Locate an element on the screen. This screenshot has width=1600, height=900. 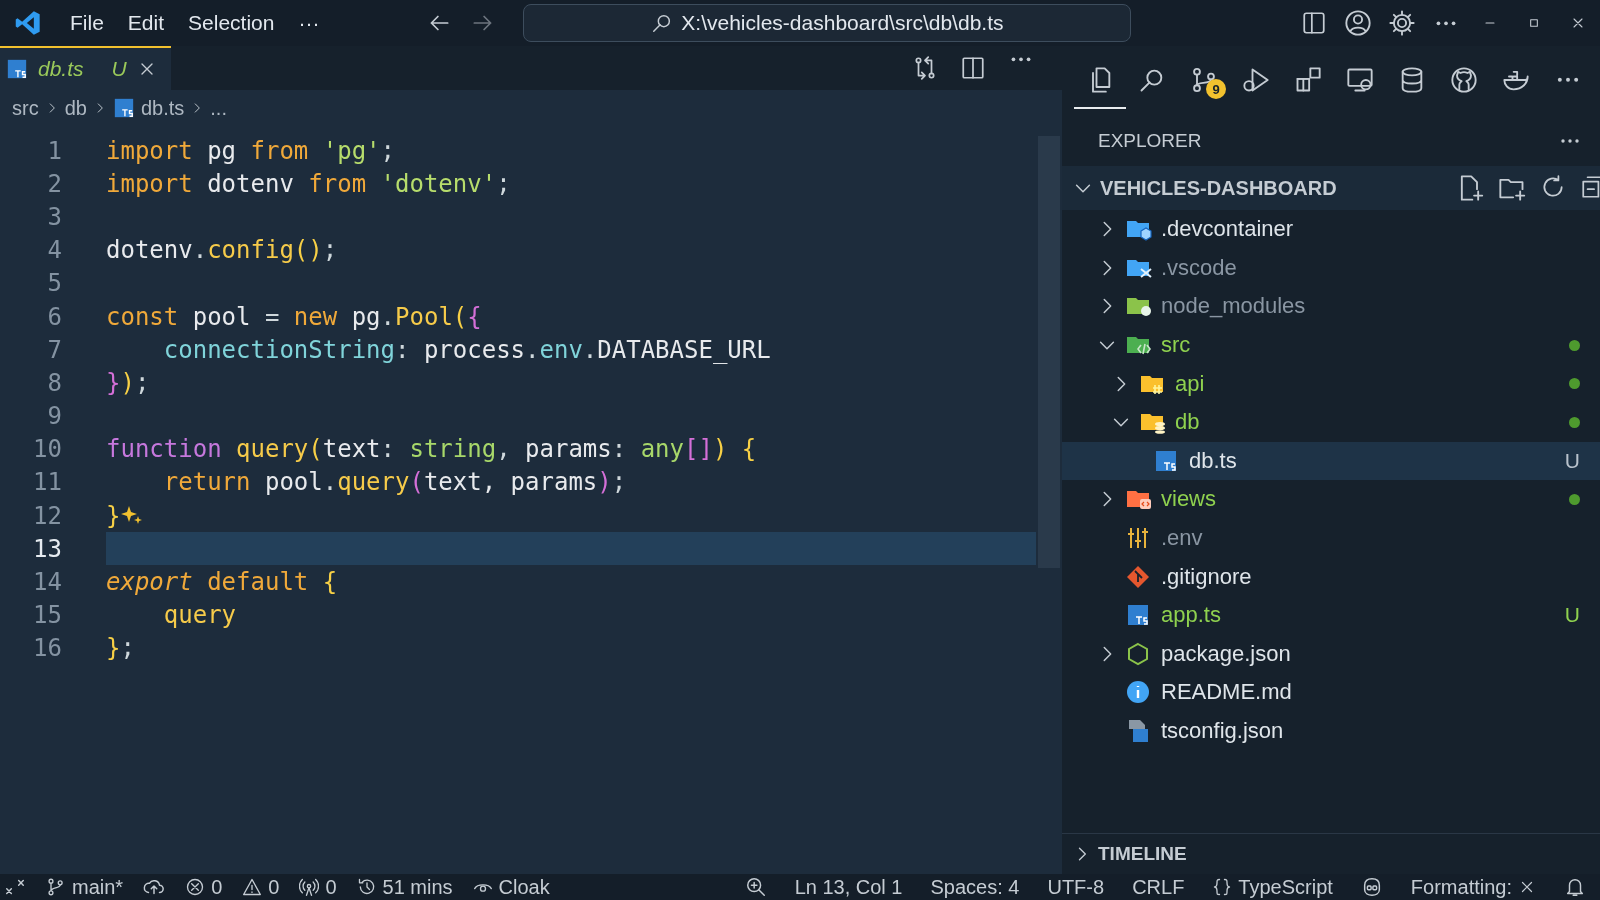
antenna-icon is located at coordinates (309, 887).